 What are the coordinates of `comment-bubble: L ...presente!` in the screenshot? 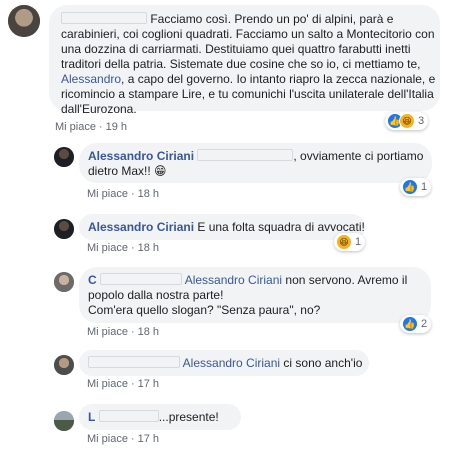 It's located at (160, 417).